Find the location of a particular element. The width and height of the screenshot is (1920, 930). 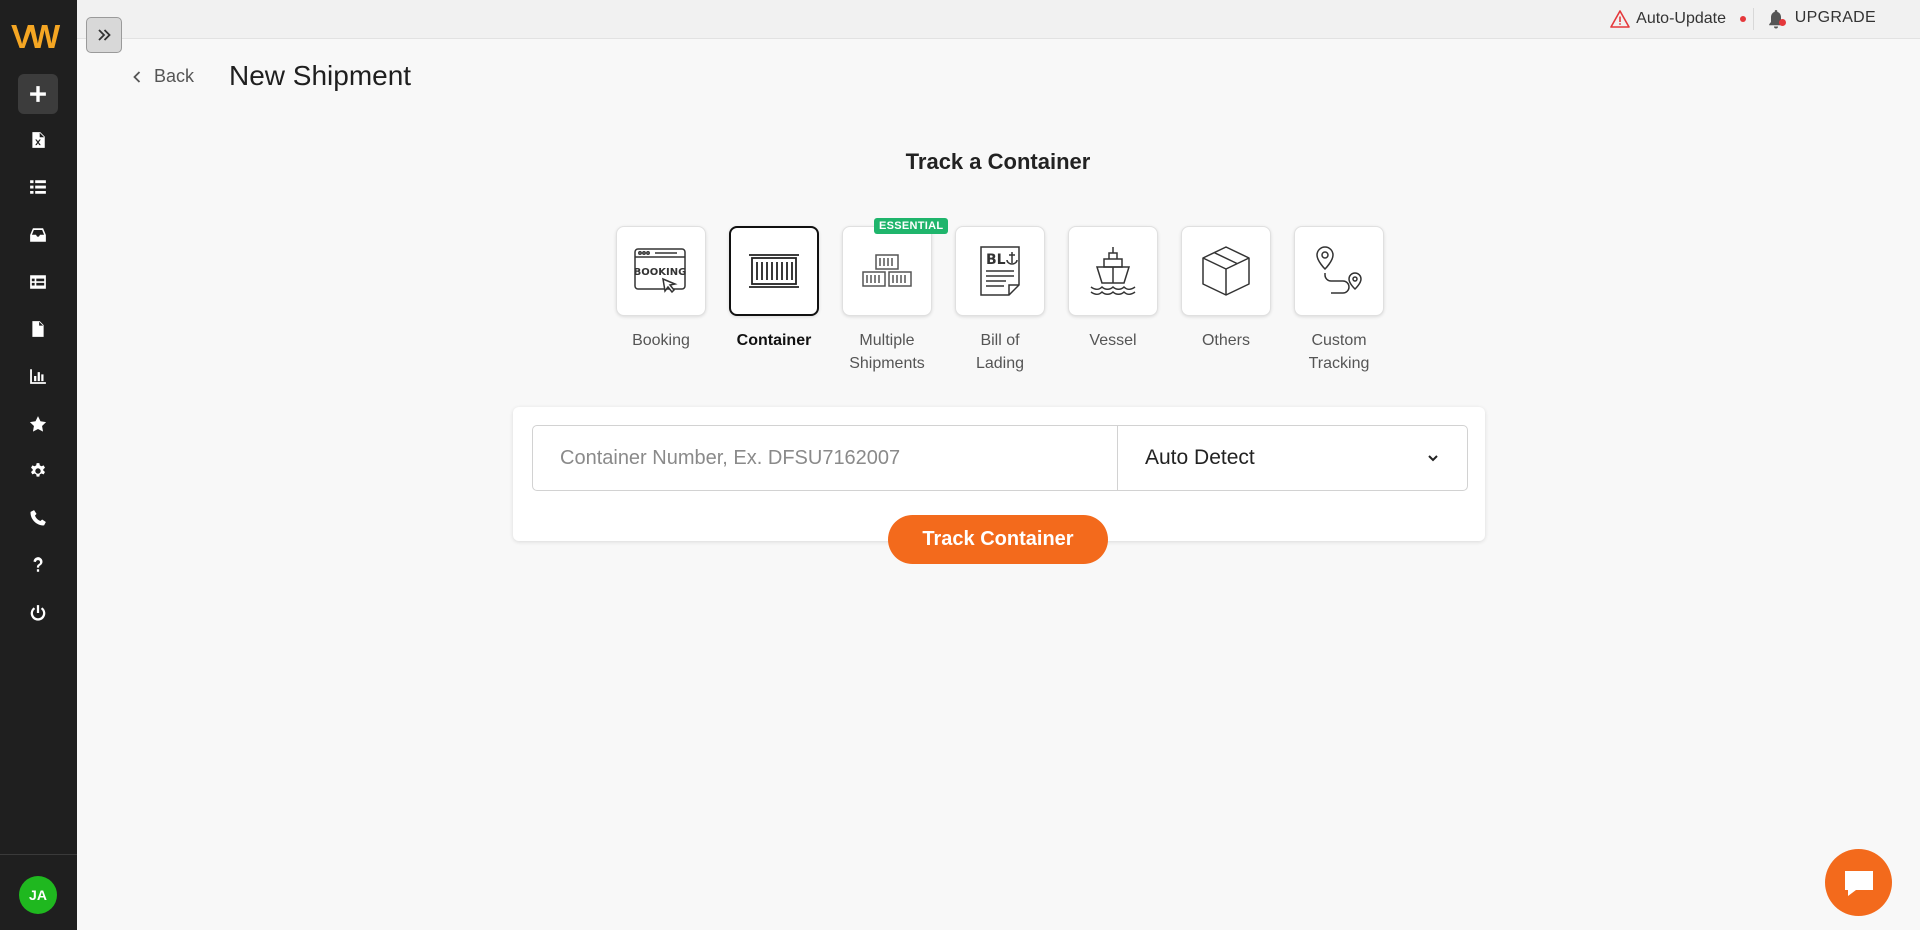

tracking-type-bill-of-lading: BL Bill of Lading is located at coordinates (1000, 300).